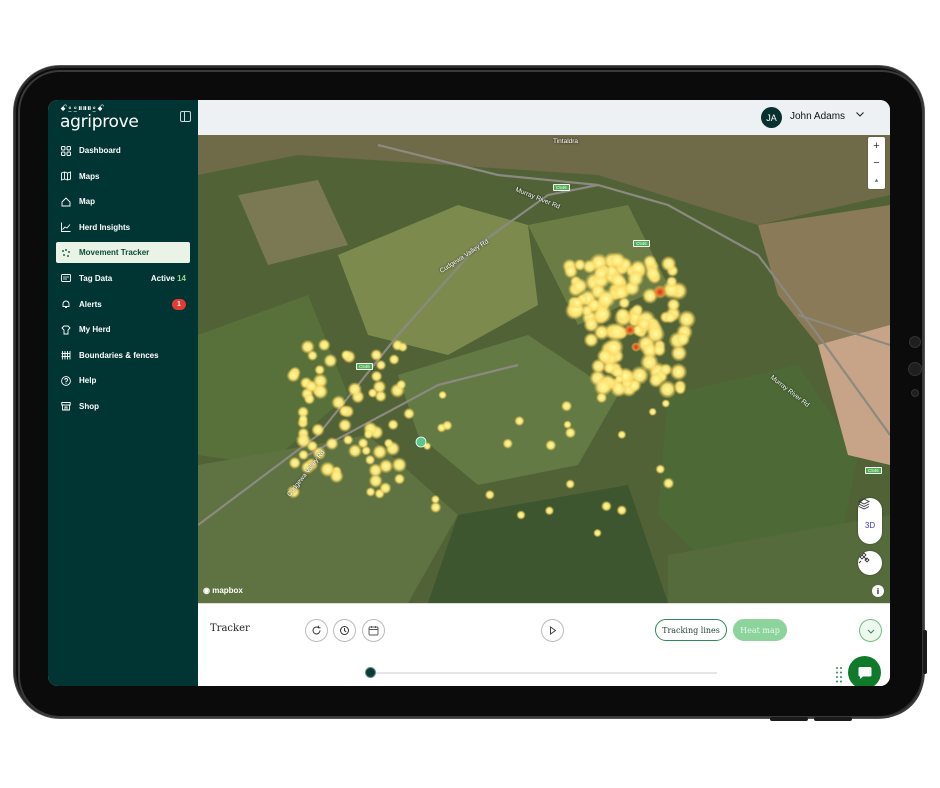  What do you see at coordinates (876, 179) in the screenshot?
I see `compass-button: ▴` at bounding box center [876, 179].